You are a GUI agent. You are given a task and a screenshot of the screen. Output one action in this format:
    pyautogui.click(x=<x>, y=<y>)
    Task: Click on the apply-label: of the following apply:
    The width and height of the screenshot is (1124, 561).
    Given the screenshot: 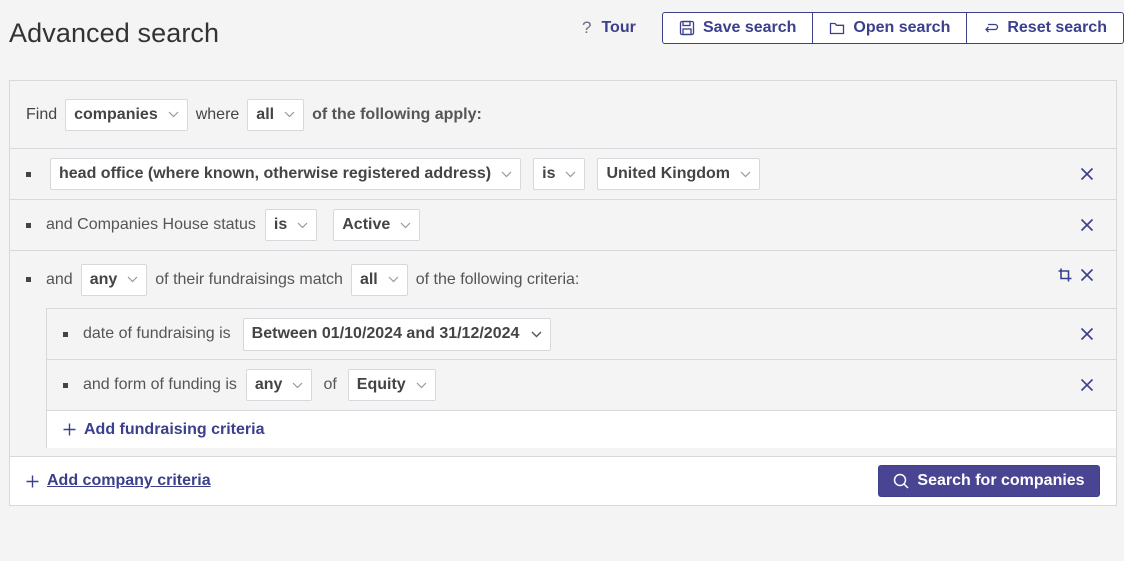 What is the action you would take?
    pyautogui.click(x=397, y=114)
    